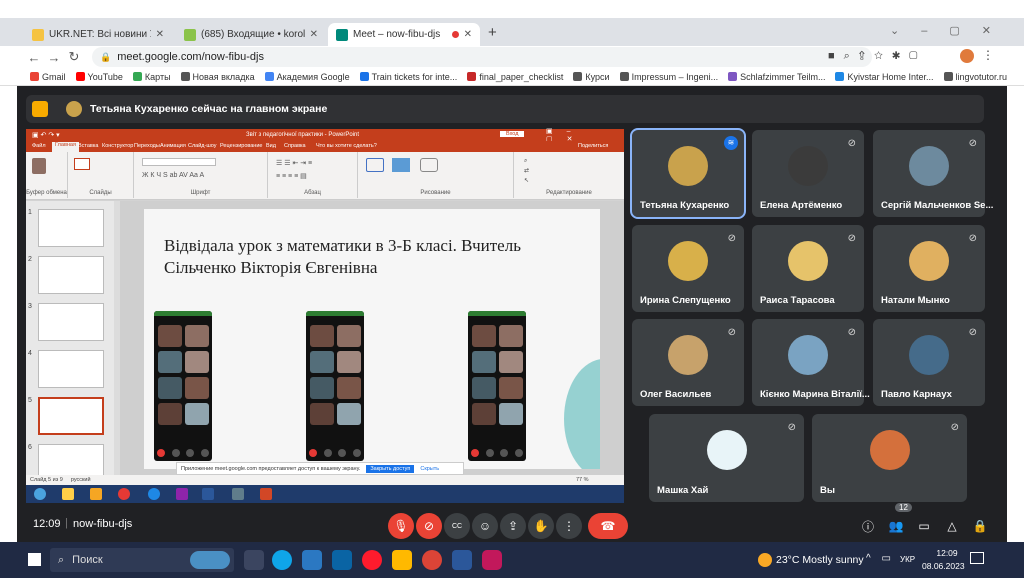 This screenshot has height=588, width=1024. Describe the element at coordinates (47, 175) in the screenshot. I see `ribbon-group-clipboard: Буфер обмена` at that location.